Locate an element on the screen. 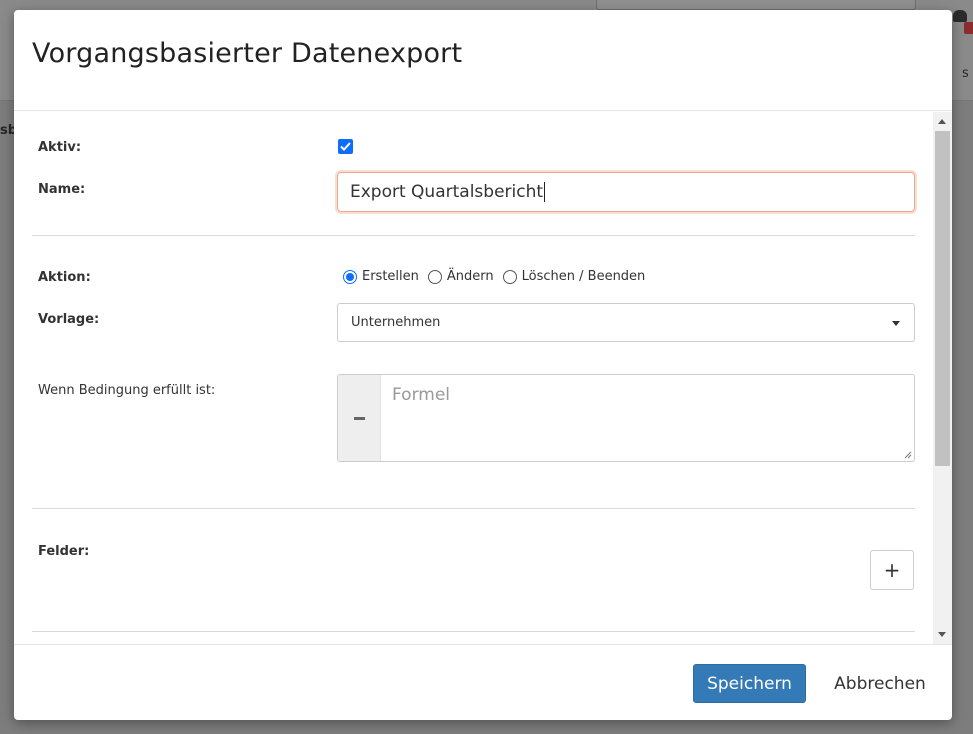 The height and width of the screenshot is (734, 973). vorlage-selected-value: Unternehmen is located at coordinates (396, 322).